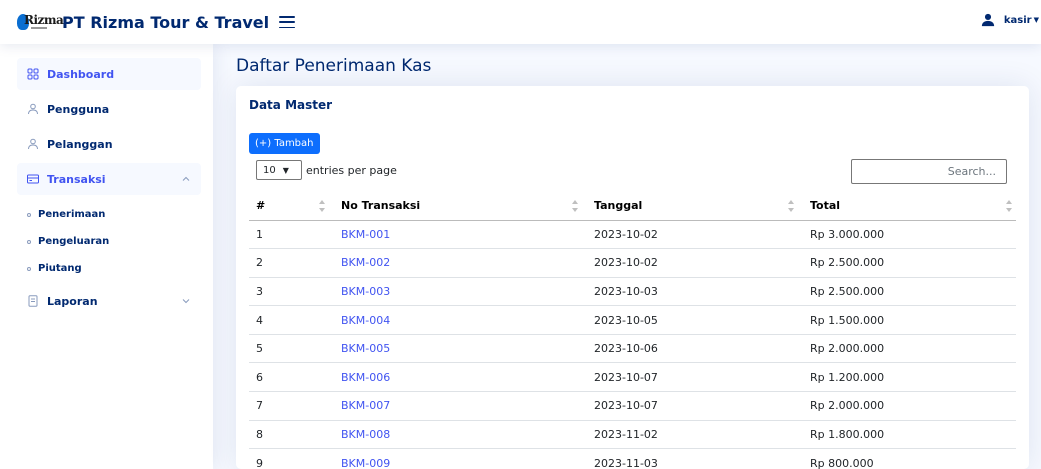 This screenshot has height=469, width=1041. What do you see at coordinates (33, 179) in the screenshot?
I see `card-icon` at bounding box center [33, 179].